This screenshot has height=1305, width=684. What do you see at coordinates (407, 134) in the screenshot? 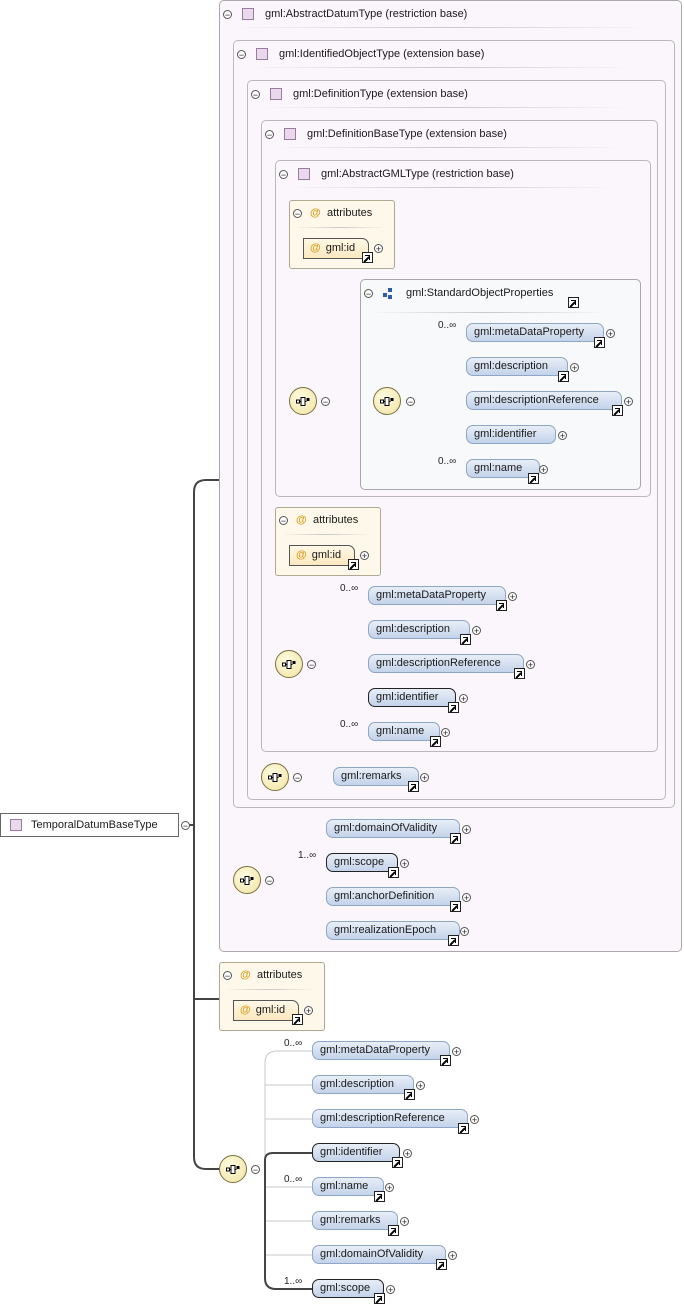
I see `definition-base-type-label: gml:DefinitionBaseType (extension base)` at bounding box center [407, 134].